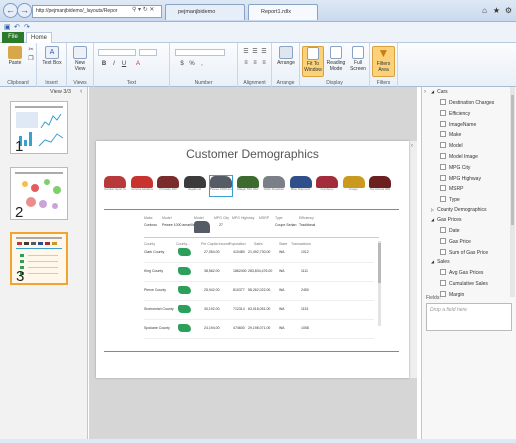 The width and height of the screenshot is (516, 443). Describe the element at coordinates (117, 52) in the screenshot. I see `font-family-combo` at that location.